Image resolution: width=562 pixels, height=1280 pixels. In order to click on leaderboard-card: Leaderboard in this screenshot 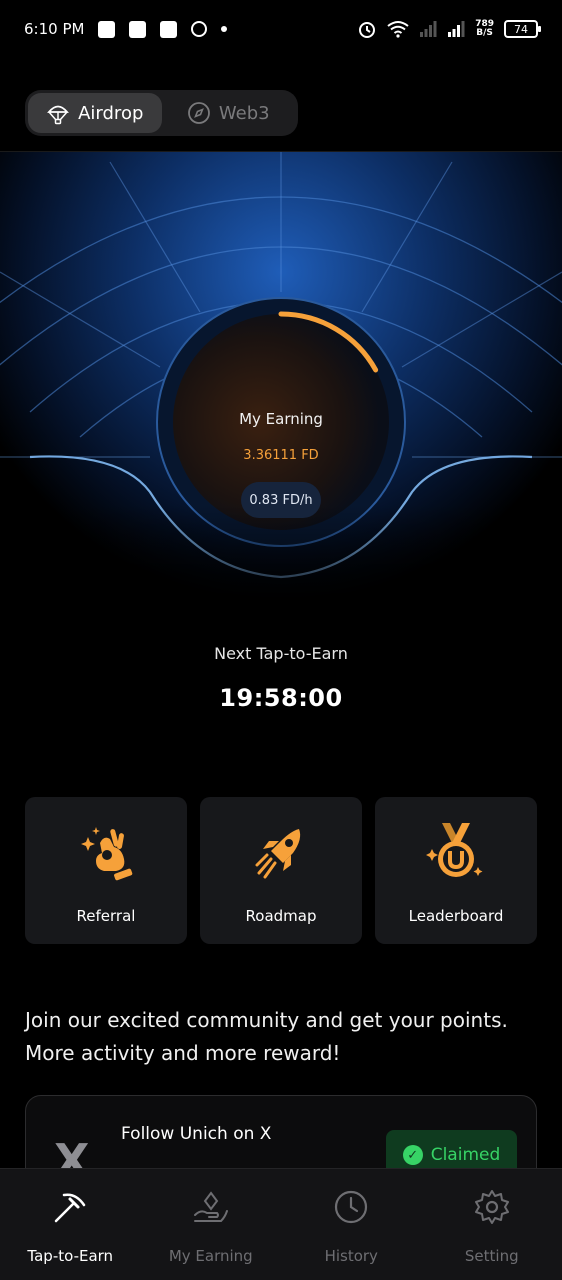, I will do `click(456, 870)`.